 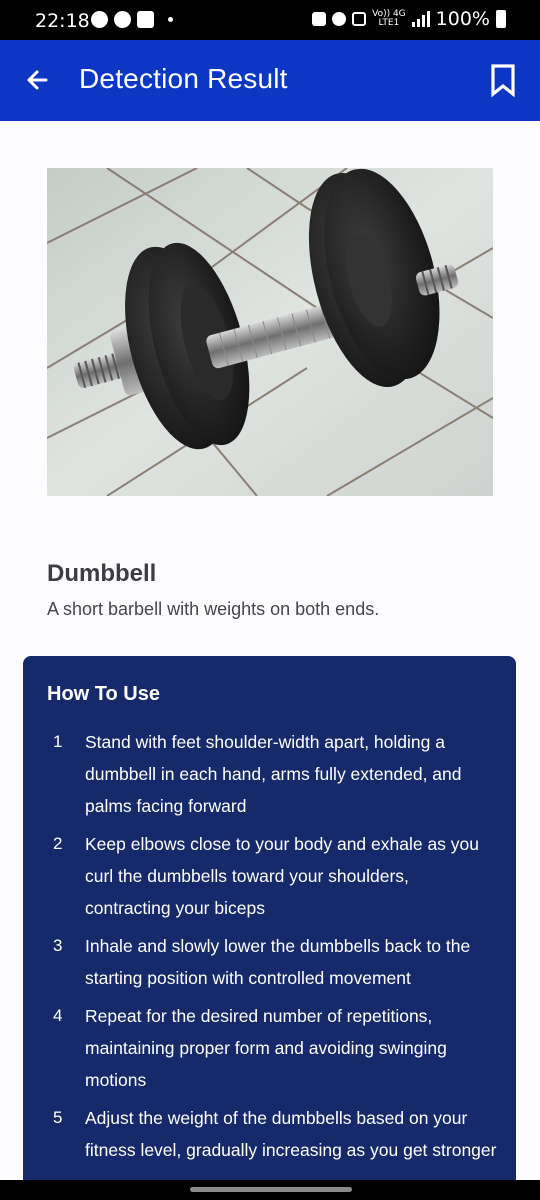 What do you see at coordinates (170, 19) in the screenshot?
I see `more-notifications-dot-icon` at bounding box center [170, 19].